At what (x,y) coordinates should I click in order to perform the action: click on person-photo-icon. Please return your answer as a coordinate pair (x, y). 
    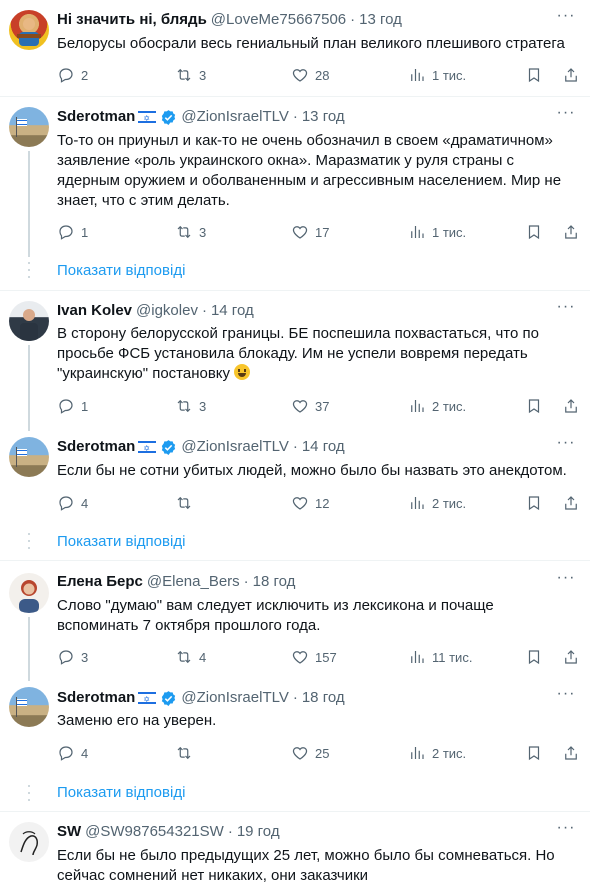
    Looking at the image, I should click on (29, 325).